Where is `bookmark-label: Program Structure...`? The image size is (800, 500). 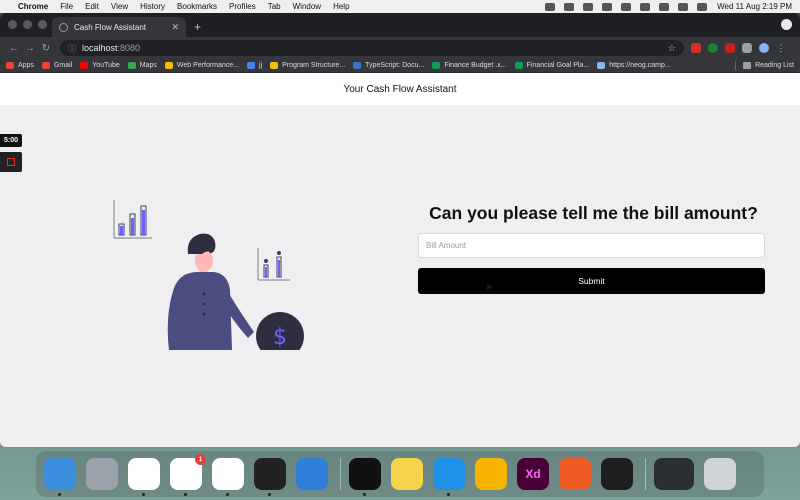 bookmark-label: Program Structure... is located at coordinates (314, 65).